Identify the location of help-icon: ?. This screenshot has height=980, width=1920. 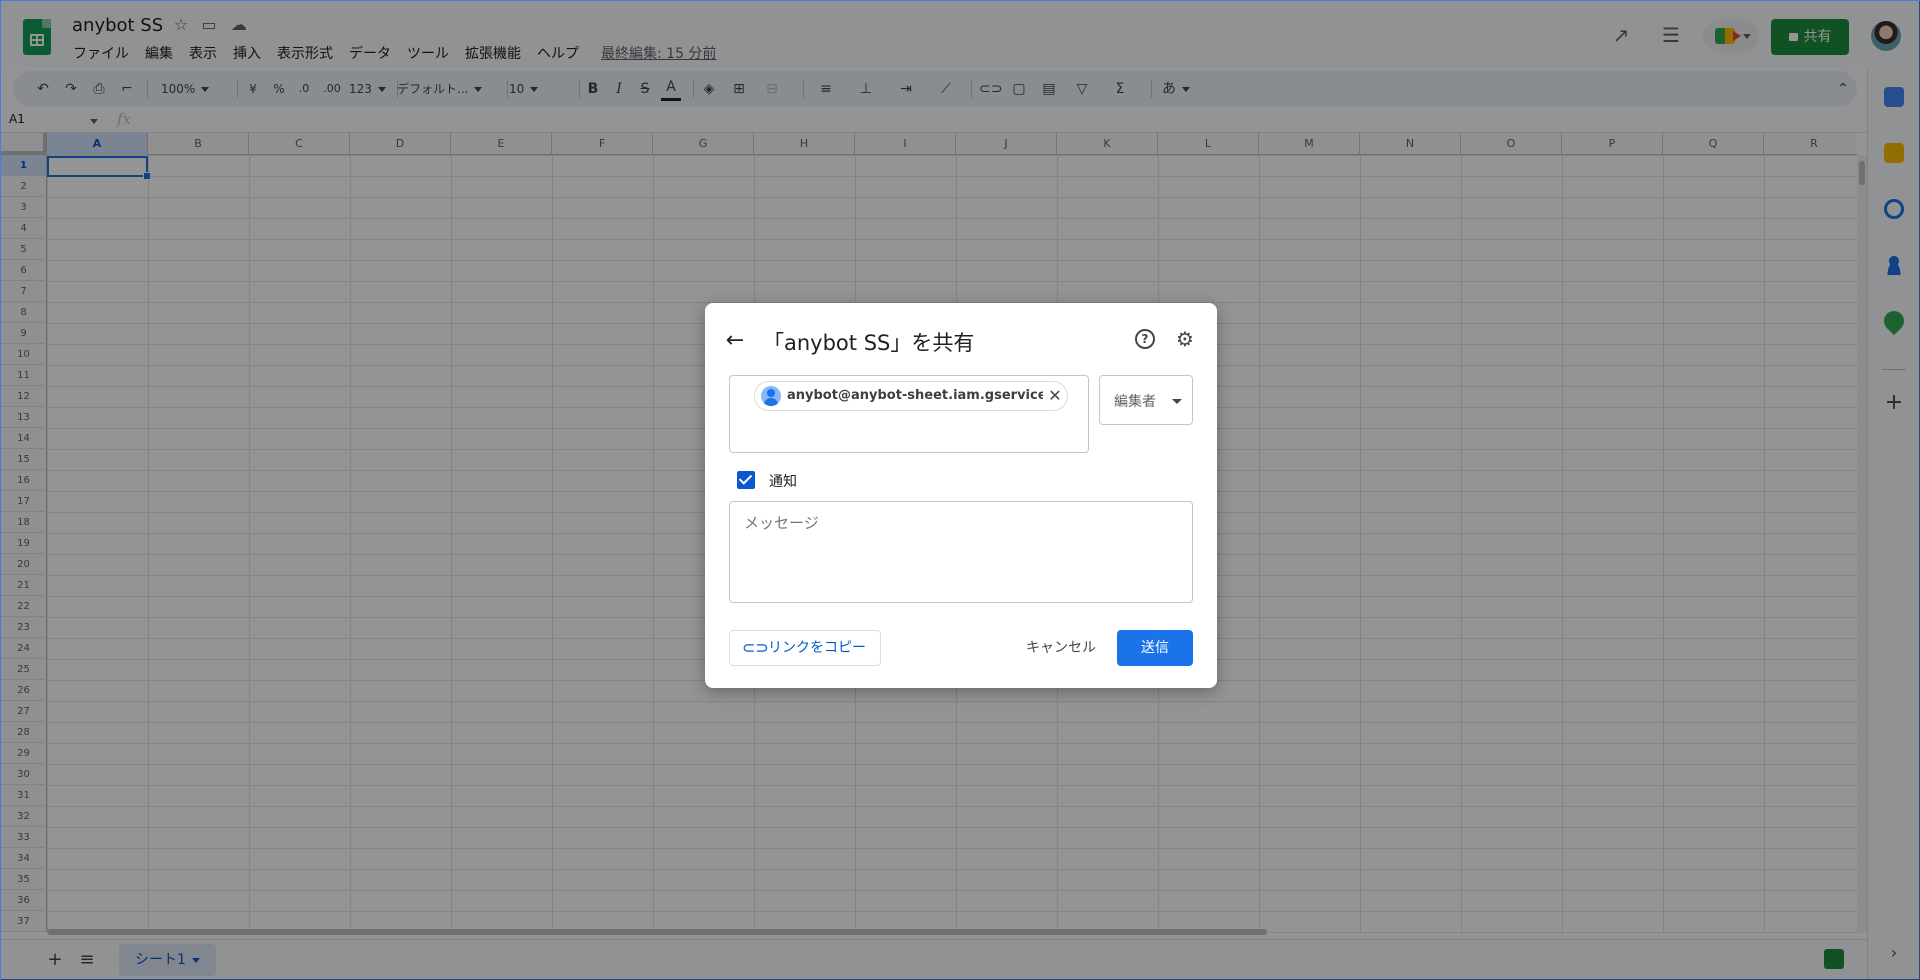
(1145, 339).